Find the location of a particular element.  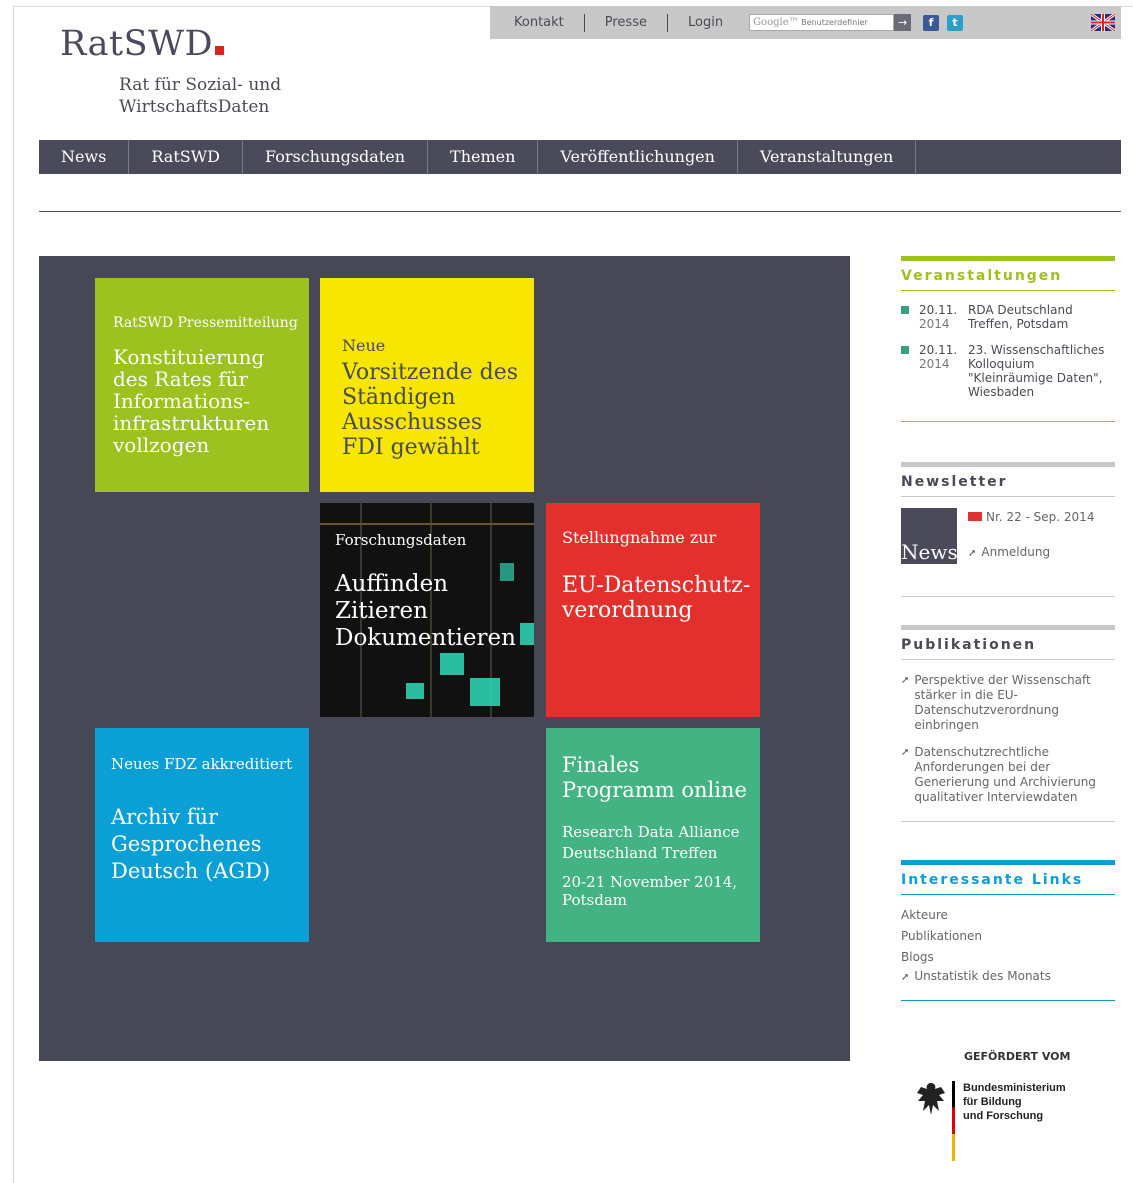

grid-decoration is located at coordinates (427, 524).